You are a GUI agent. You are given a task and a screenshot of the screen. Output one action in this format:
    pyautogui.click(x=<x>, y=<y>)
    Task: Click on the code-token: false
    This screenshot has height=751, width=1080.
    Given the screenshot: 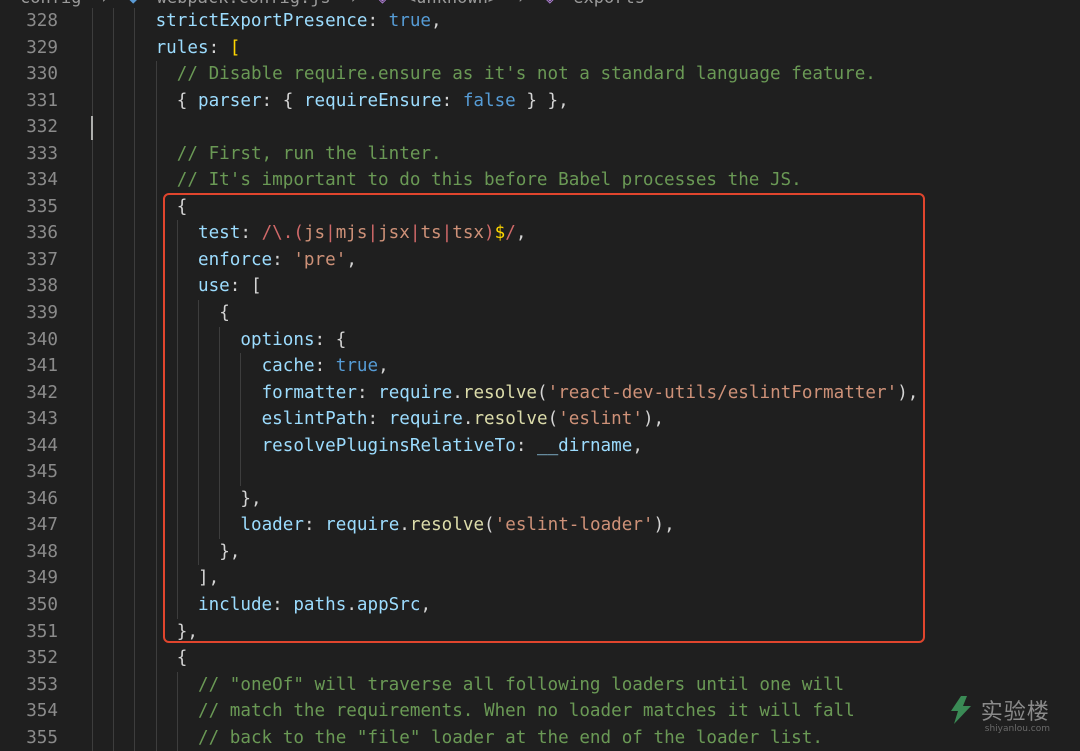 What is the action you would take?
    pyautogui.click(x=489, y=100)
    